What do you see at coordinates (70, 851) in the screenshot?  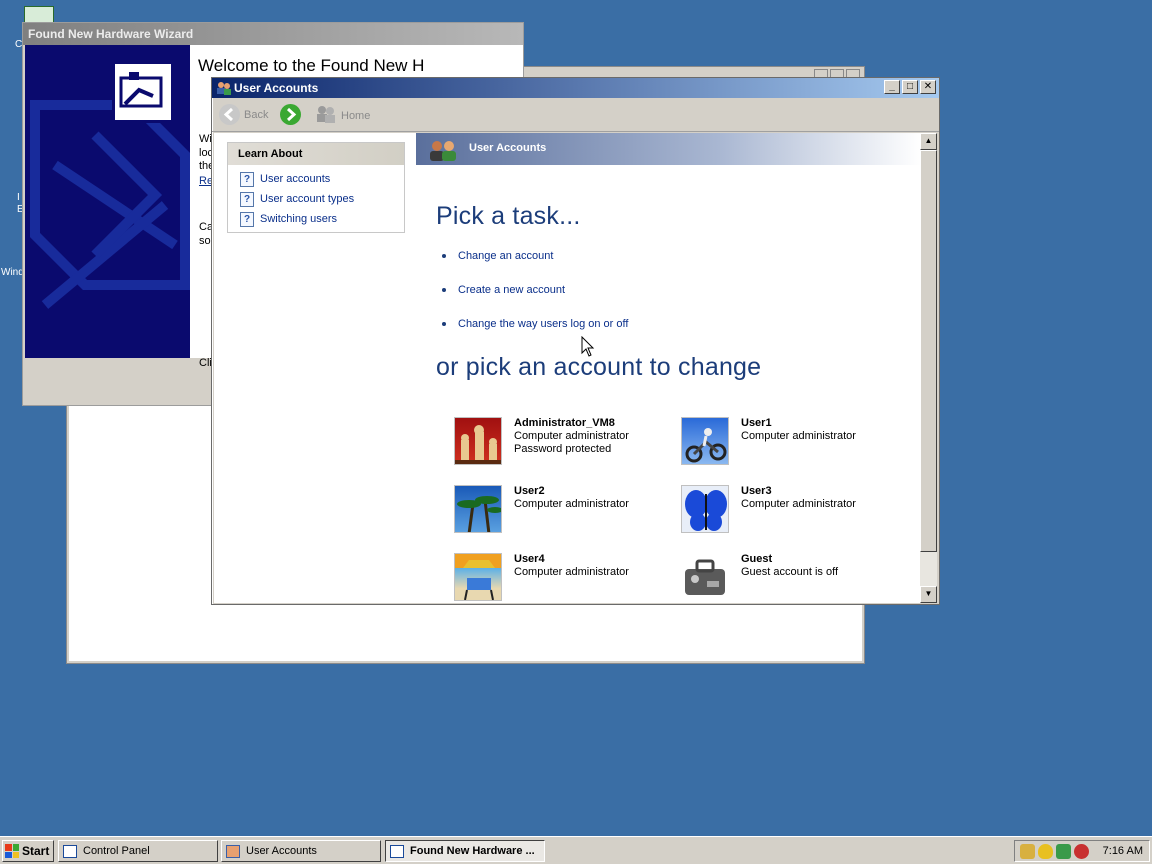 I see `control-panel-icon` at bounding box center [70, 851].